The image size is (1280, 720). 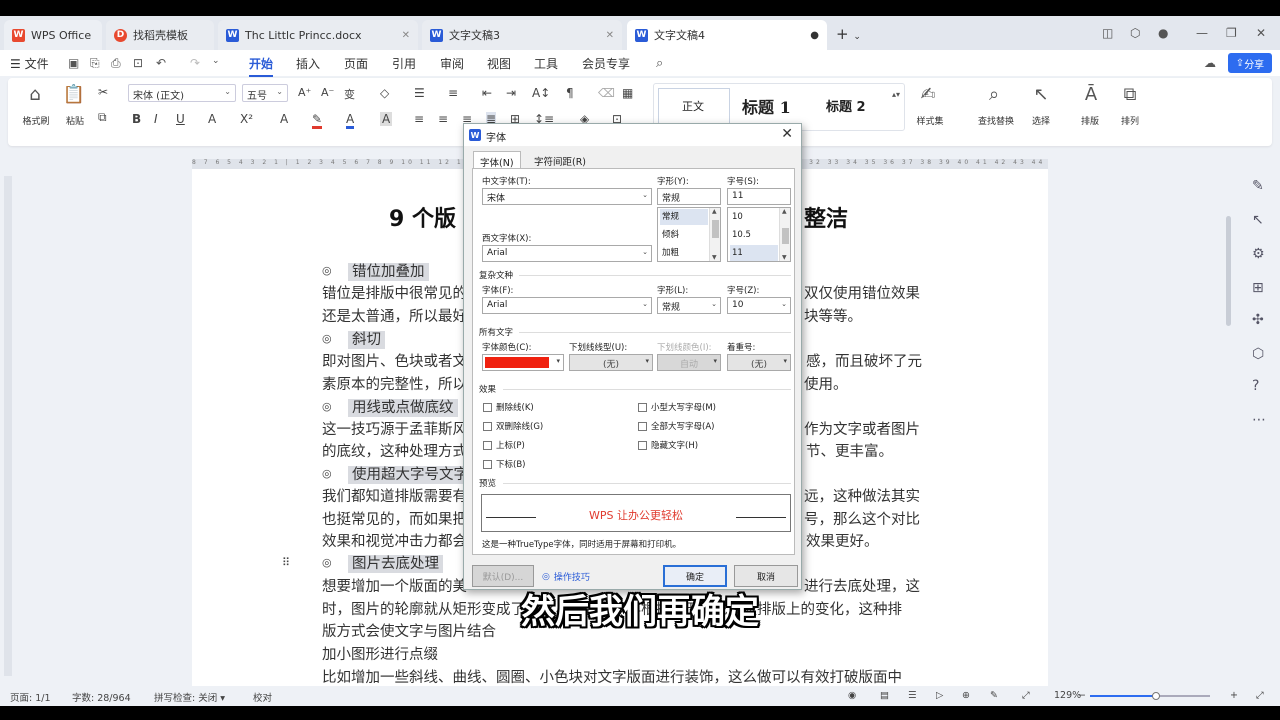 I want to click on style-heading-1: 标题 1, so click(x=766, y=106).